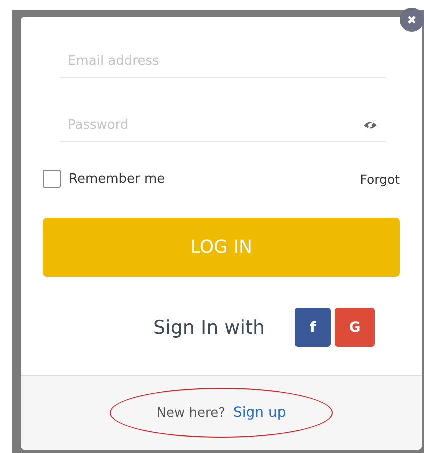 The width and height of the screenshot is (424, 453). Describe the element at coordinates (259, 413) in the screenshot. I see `sign-up-link: Sign up` at that location.